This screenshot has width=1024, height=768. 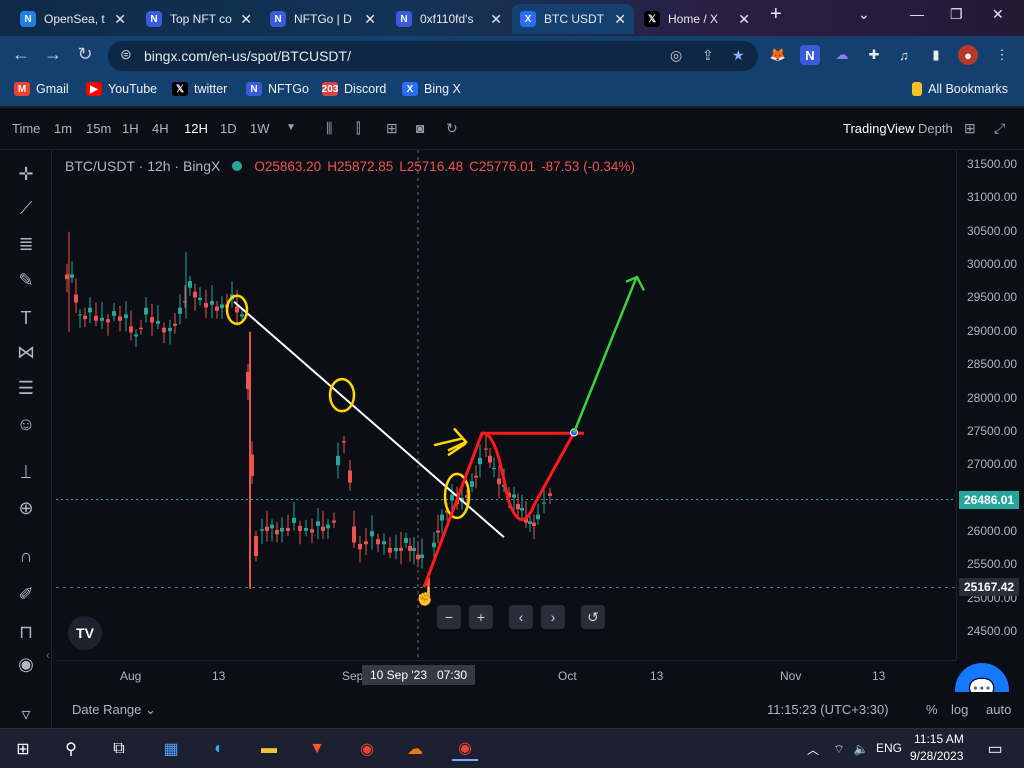 I want to click on tab-4: N 0xf110fd's ✕, so click(x=449, y=19).